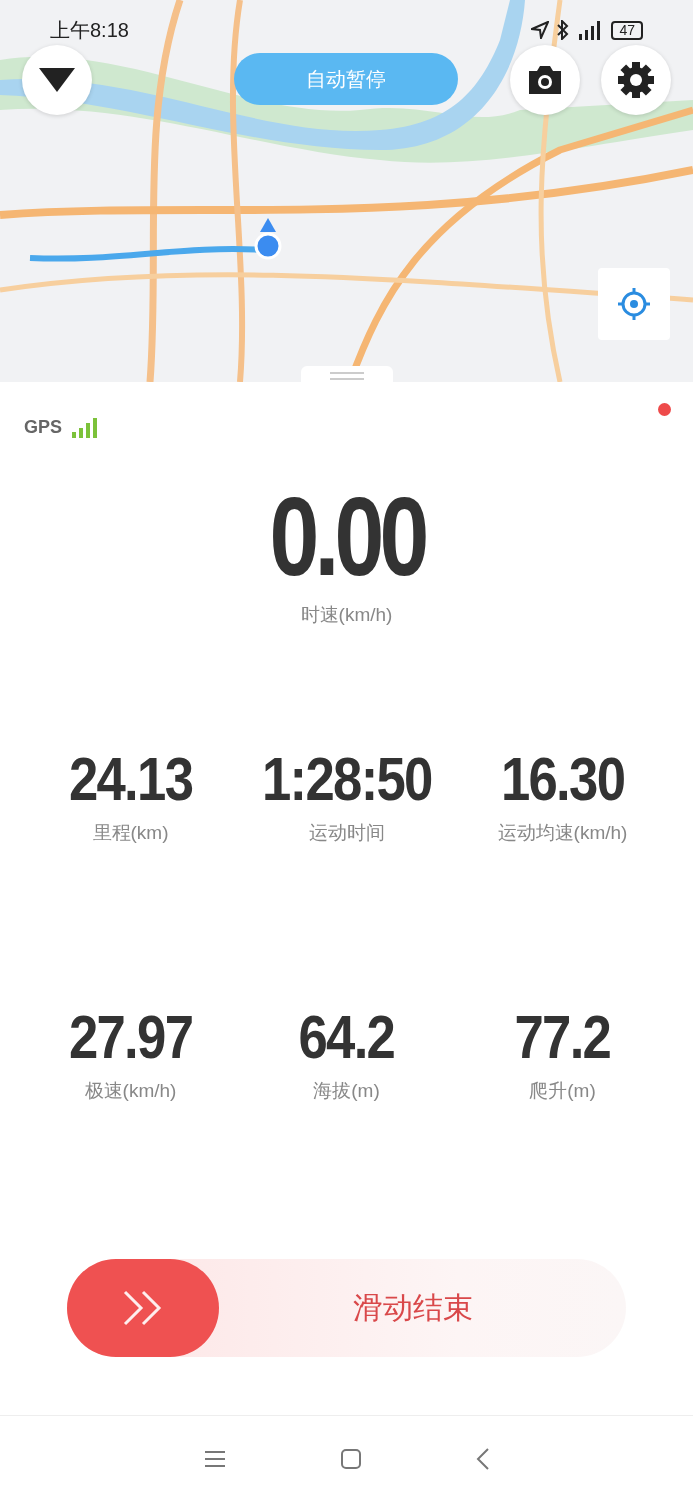 This screenshot has height=1500, width=693. I want to click on clock-time: 上午8:18, so click(89, 30).